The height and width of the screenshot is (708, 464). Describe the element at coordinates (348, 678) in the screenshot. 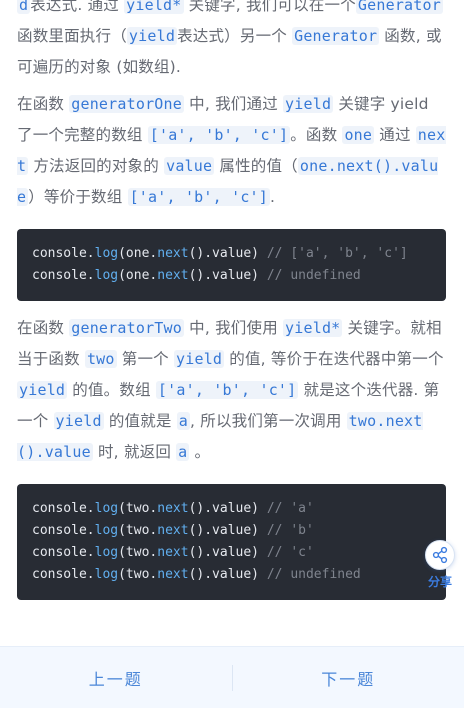

I see `next-question-button: 下一题` at that location.